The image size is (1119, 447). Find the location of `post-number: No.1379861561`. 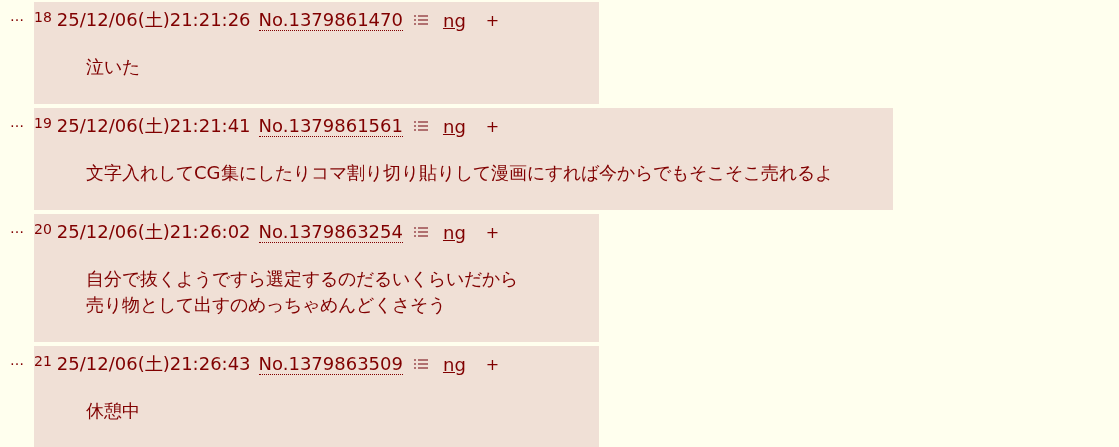

post-number: No.1379861561 is located at coordinates (330, 126).